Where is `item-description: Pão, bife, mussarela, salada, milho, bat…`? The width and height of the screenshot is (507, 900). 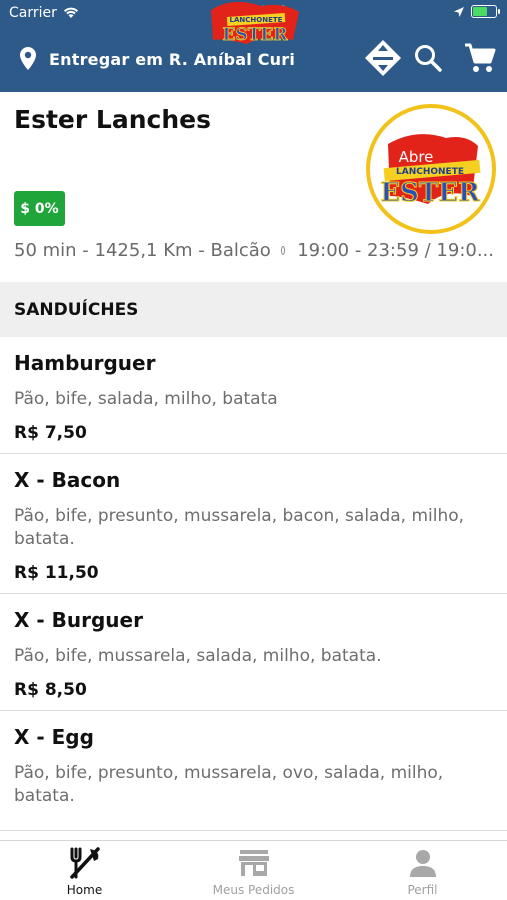
item-description: Pão, bife, mussarela, salada, milho, bat… is located at coordinates (198, 656).